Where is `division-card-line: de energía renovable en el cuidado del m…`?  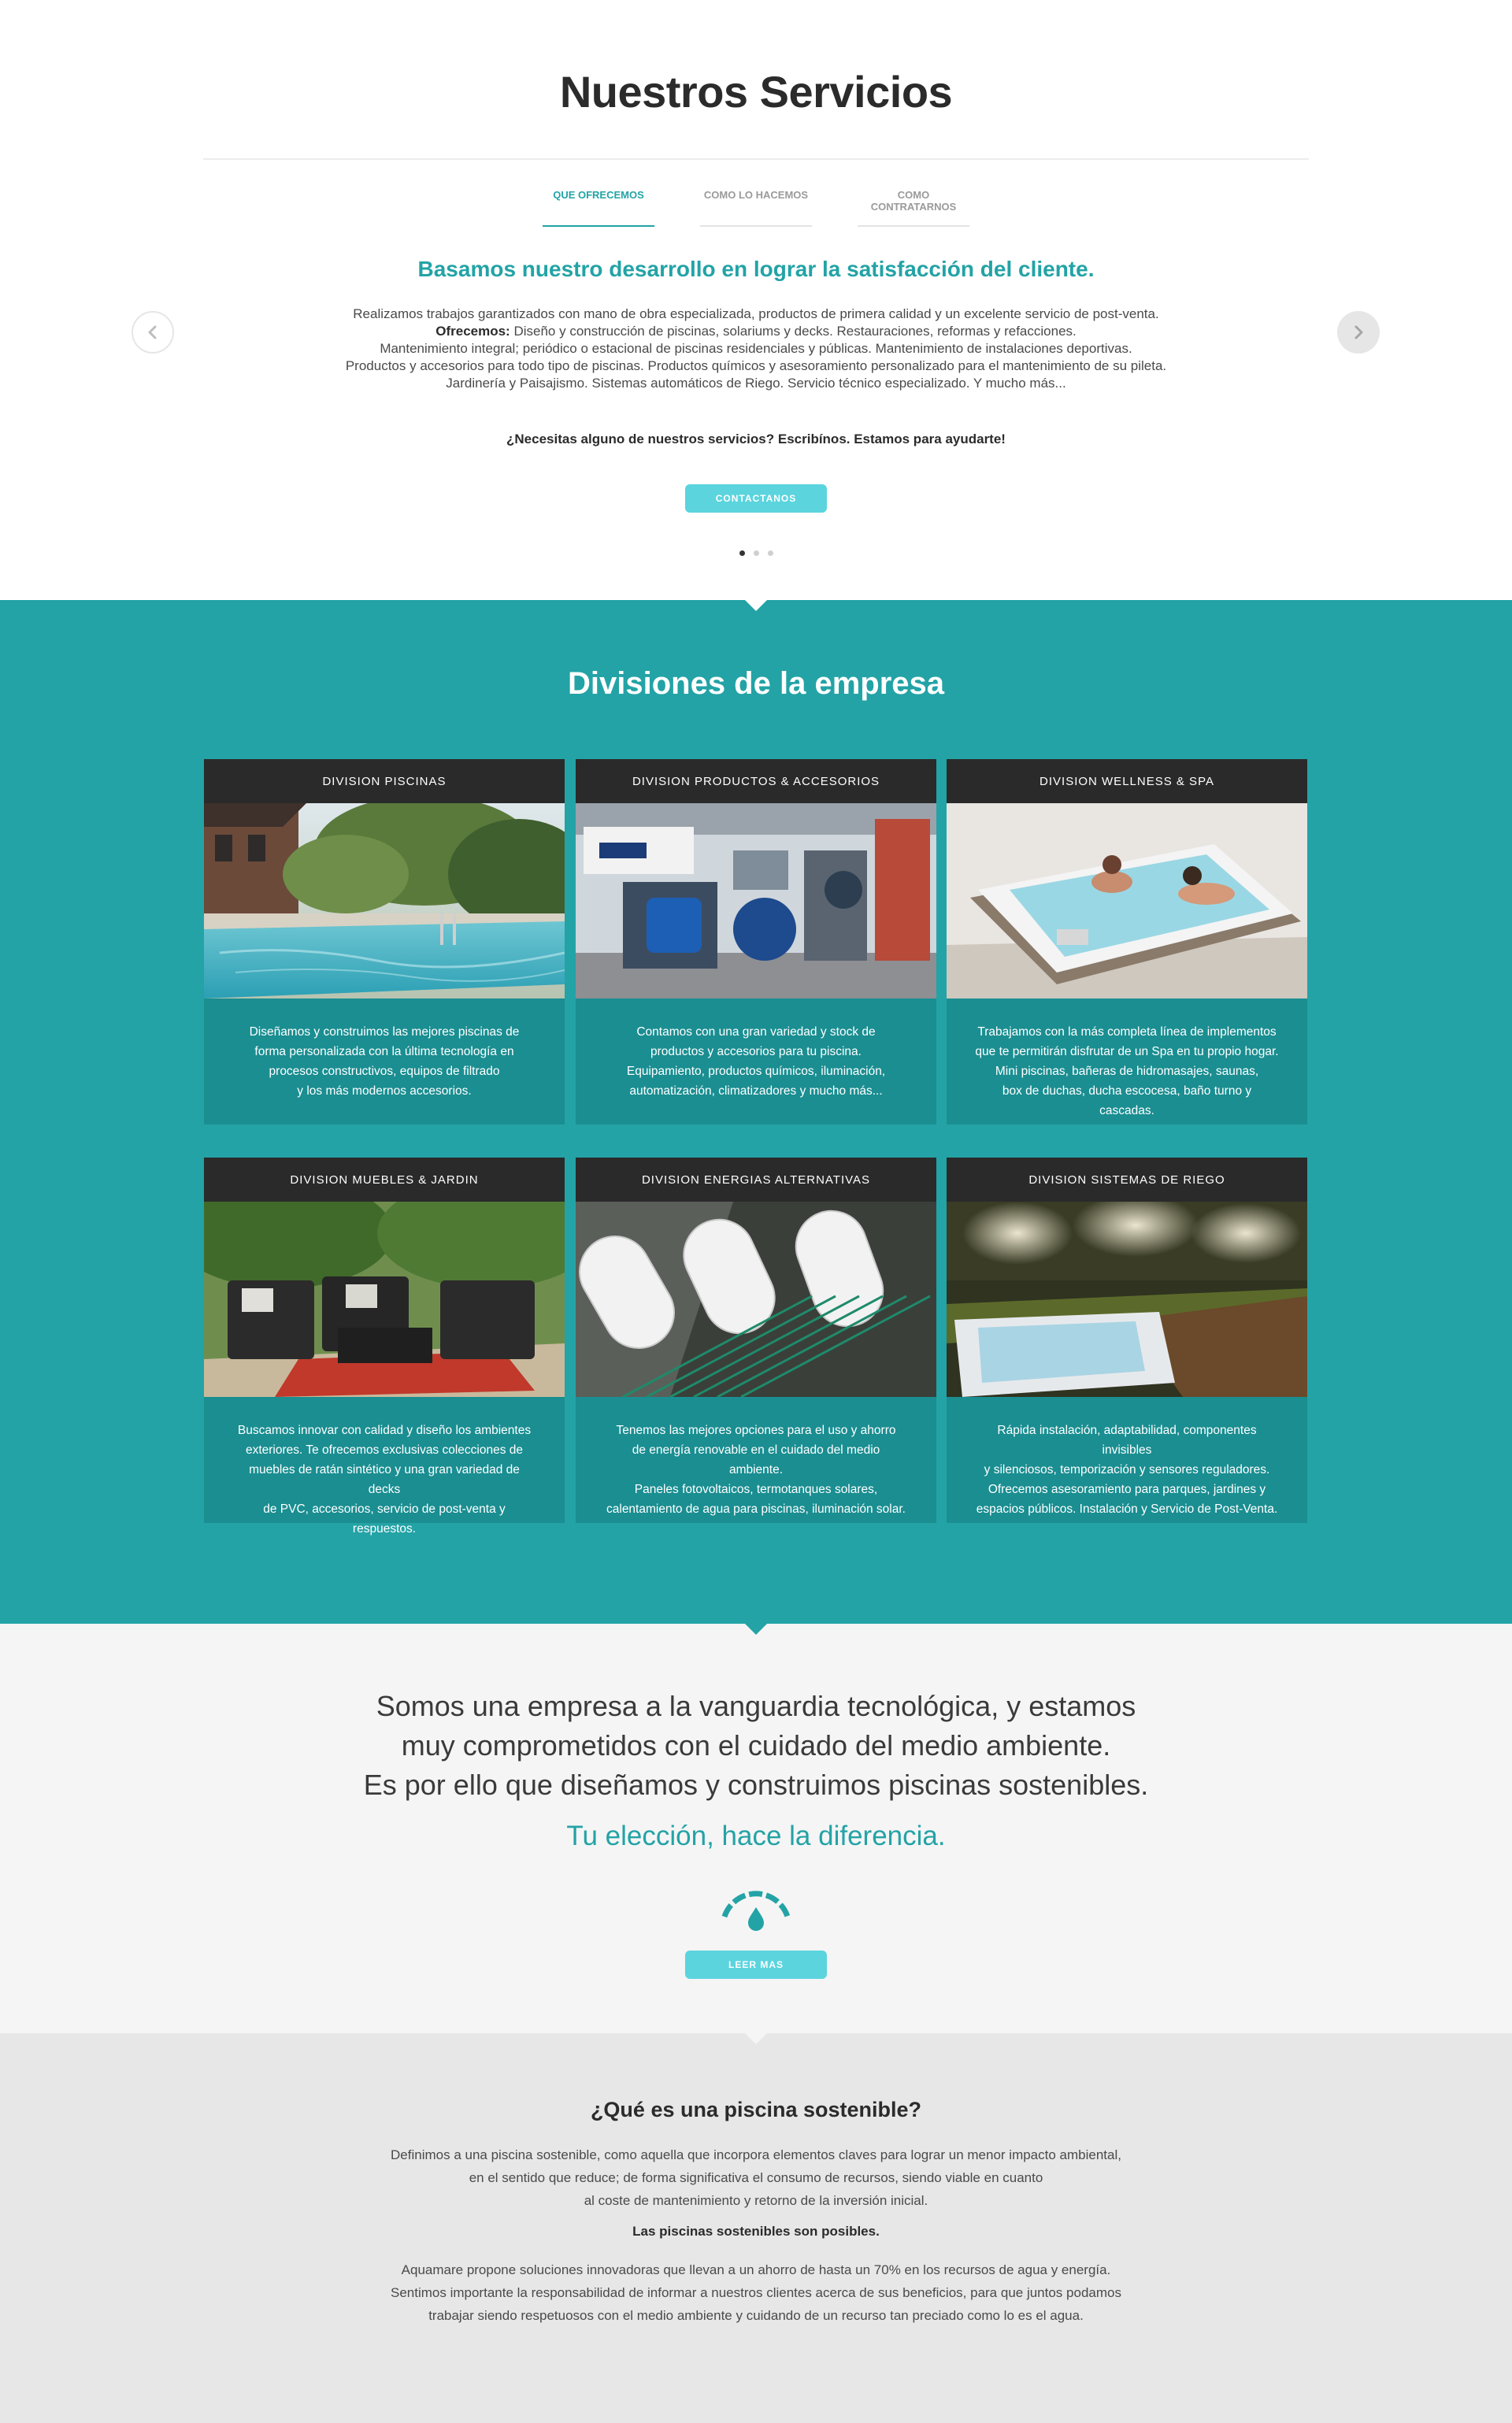
division-card-line: de energía renovable en el cuidado del m… is located at coordinates (756, 1459).